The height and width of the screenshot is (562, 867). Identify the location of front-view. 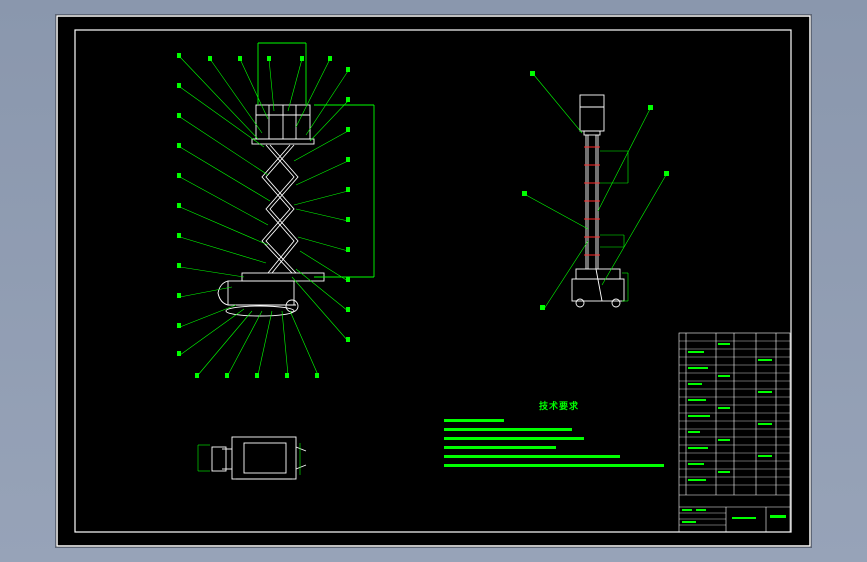
(296, 179).